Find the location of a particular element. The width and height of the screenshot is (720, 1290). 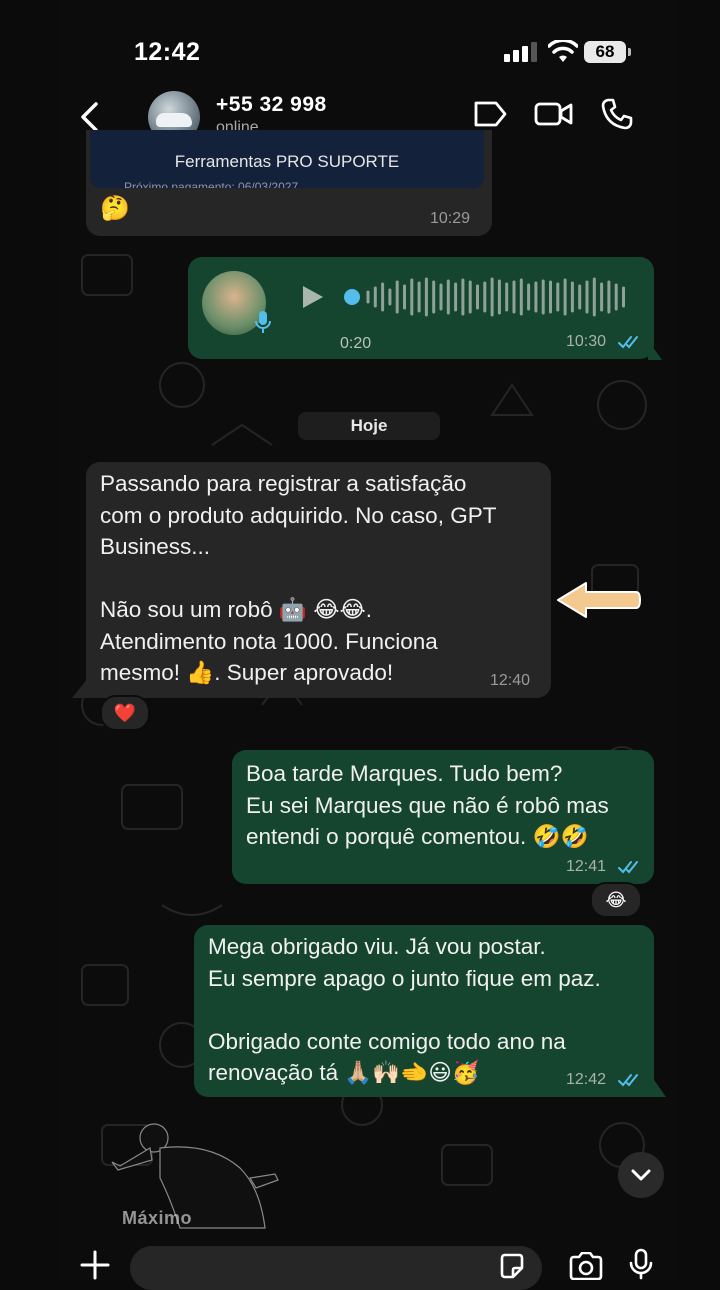

camera-icon is located at coordinates (586, 1266).